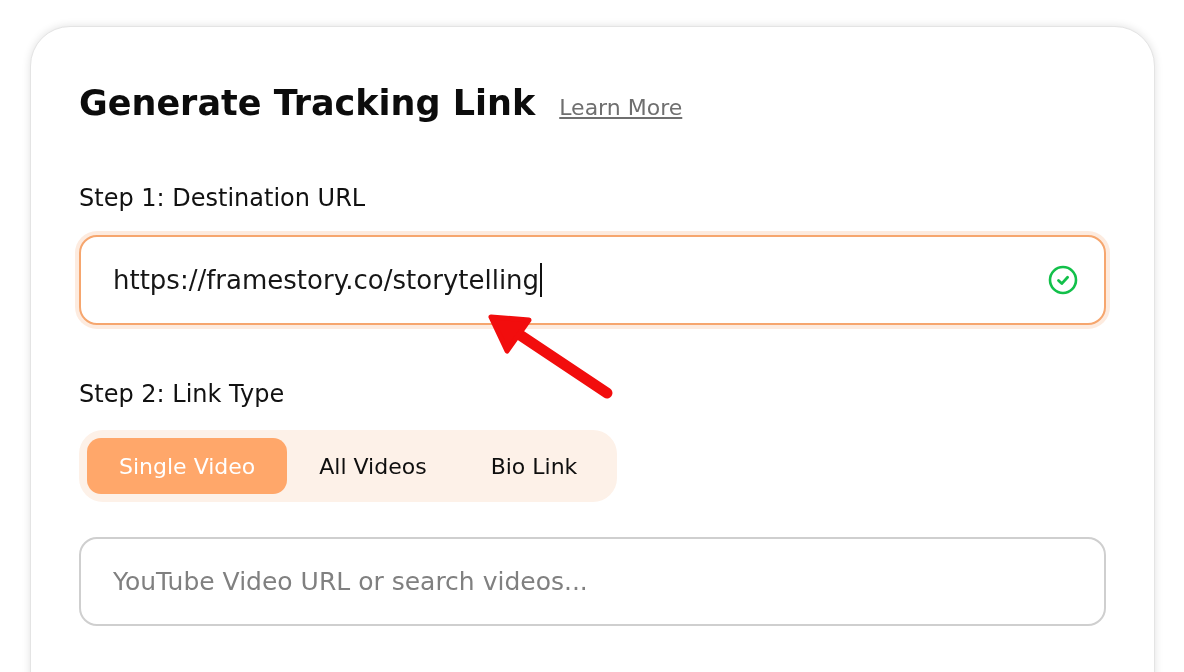 The image size is (1184, 672). I want to click on card-title: Generate Tracking Link, so click(307, 103).